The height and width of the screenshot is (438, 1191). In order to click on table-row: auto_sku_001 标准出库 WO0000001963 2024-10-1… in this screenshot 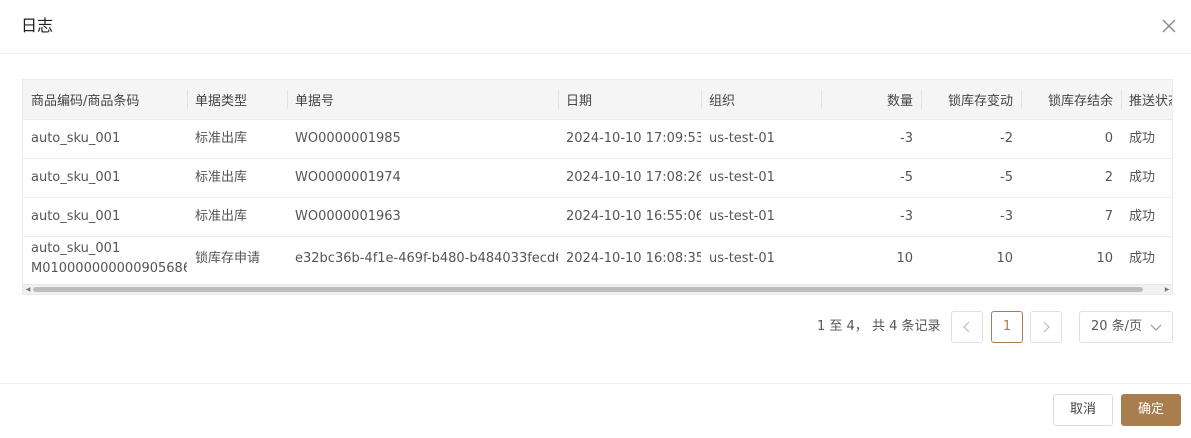, I will do `click(597, 216)`.